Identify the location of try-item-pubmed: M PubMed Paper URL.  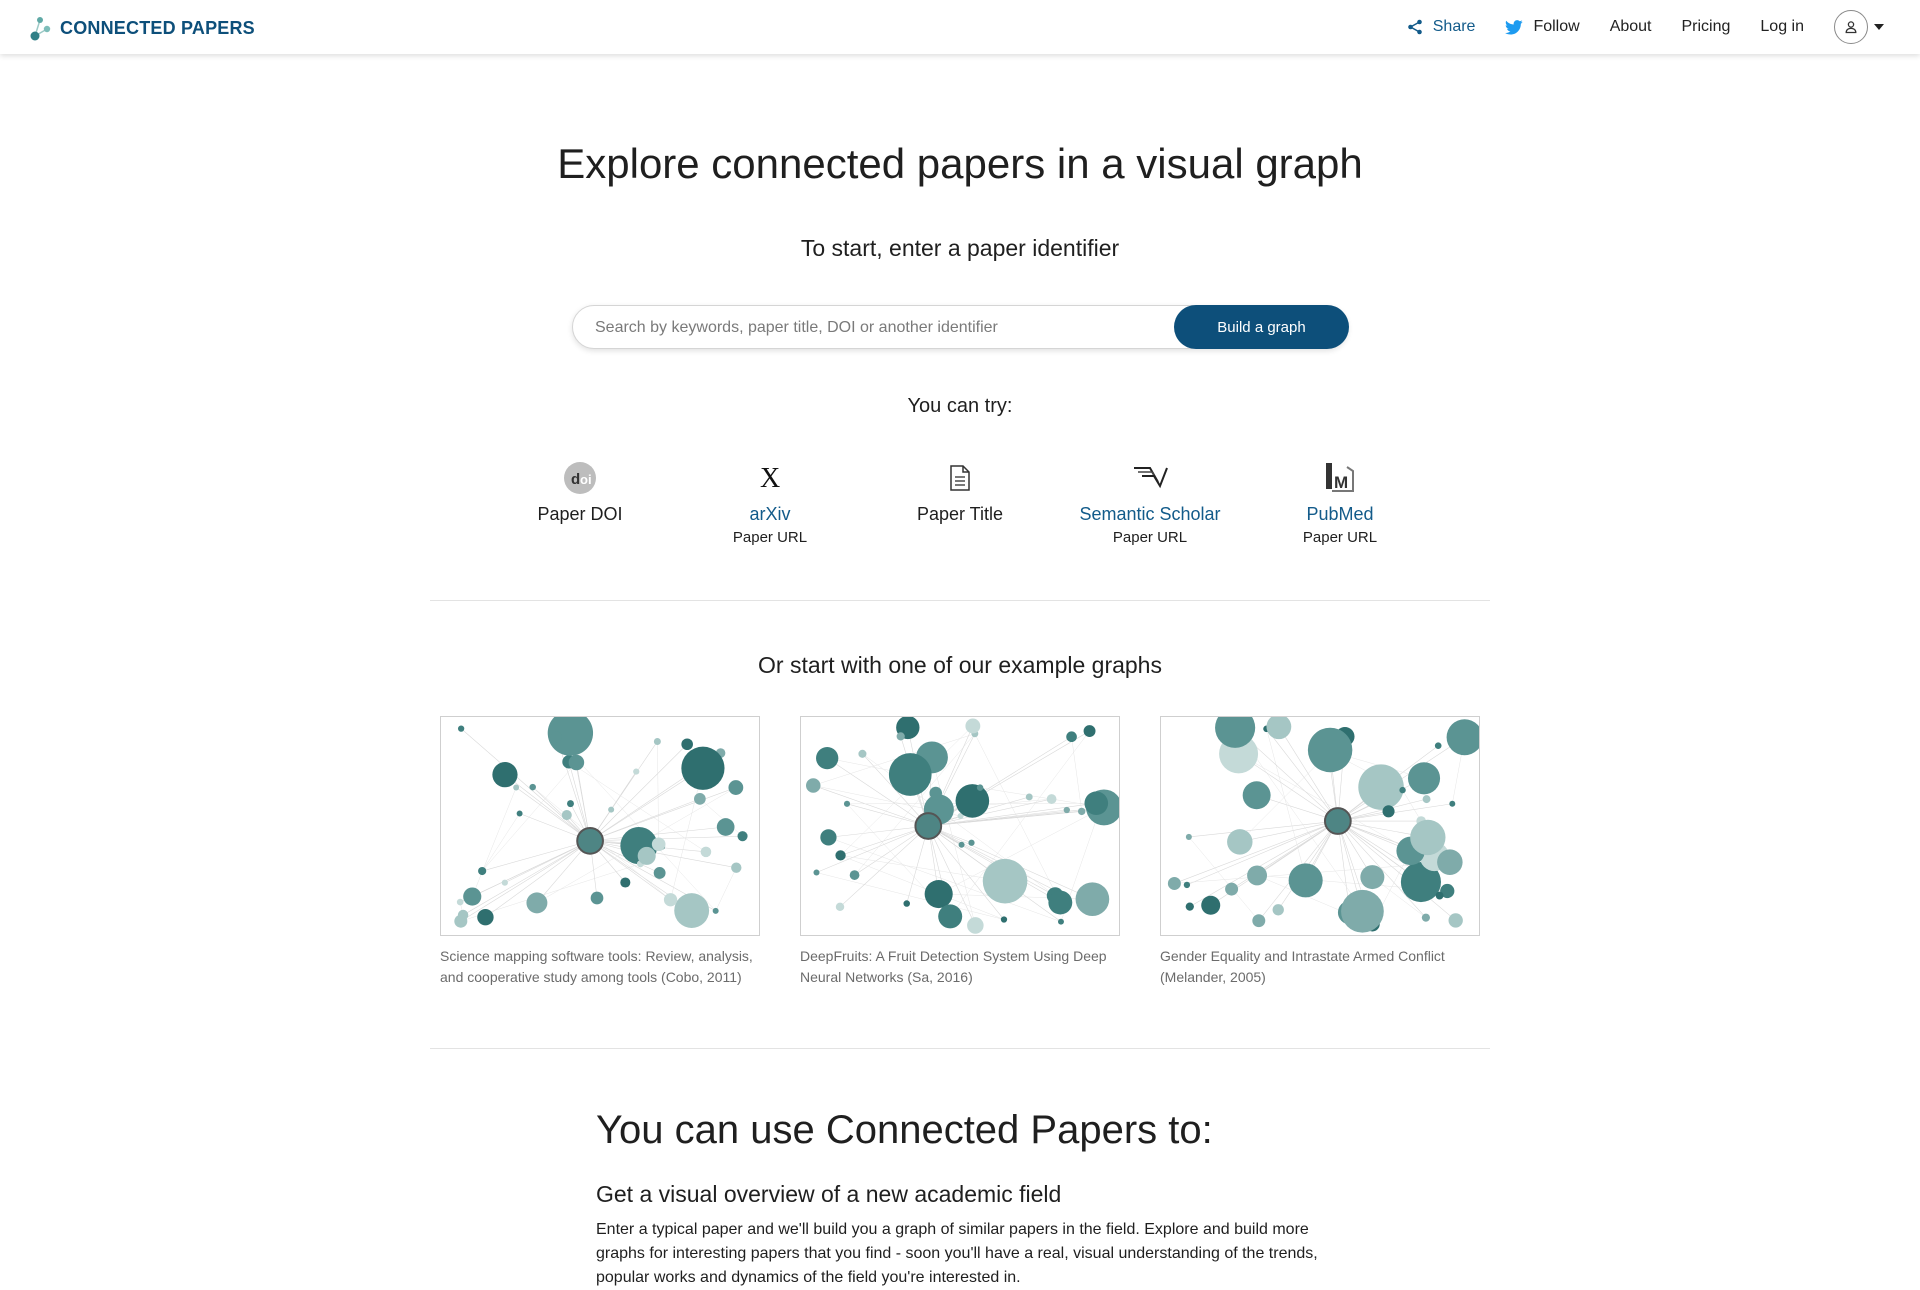
(1340, 503).